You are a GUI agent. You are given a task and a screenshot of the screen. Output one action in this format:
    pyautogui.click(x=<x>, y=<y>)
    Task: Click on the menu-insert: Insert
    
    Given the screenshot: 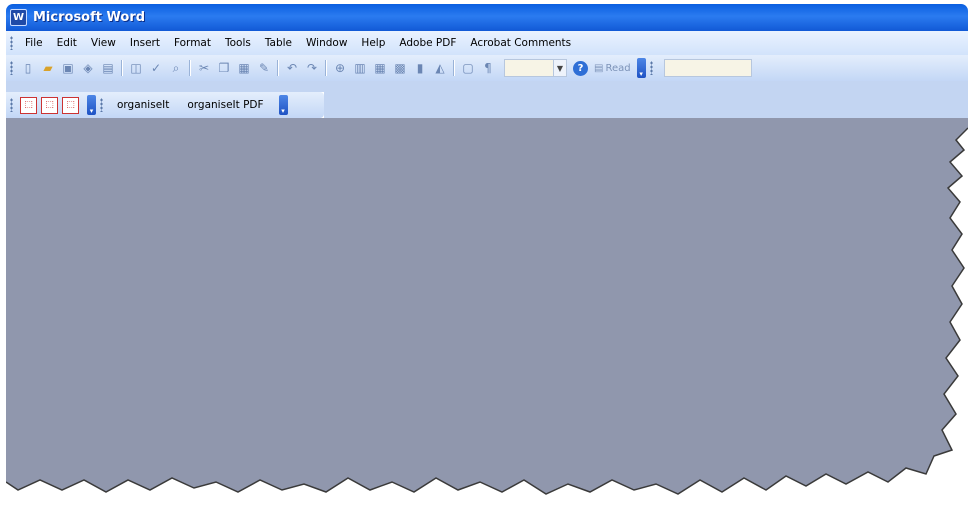 What is the action you would take?
    pyautogui.click(x=145, y=43)
    